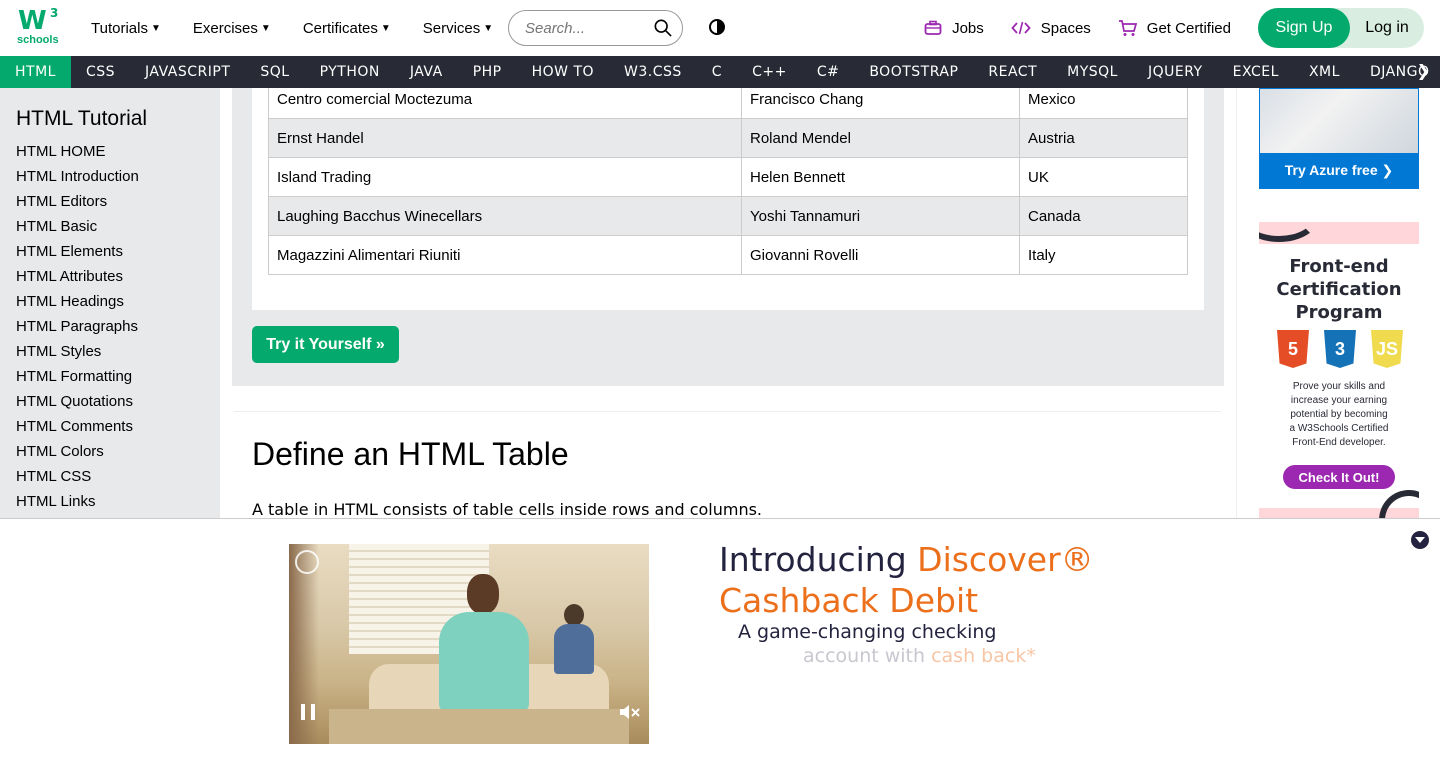 This screenshot has height=768, width=1440. I want to click on menu-label: Services, so click(451, 28).